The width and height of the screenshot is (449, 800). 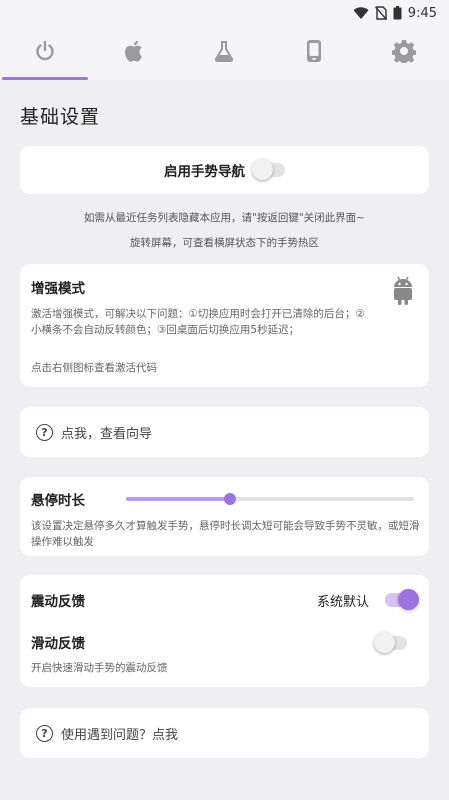 I want to click on hover-duration-title: 悬停时长, so click(x=58, y=501).